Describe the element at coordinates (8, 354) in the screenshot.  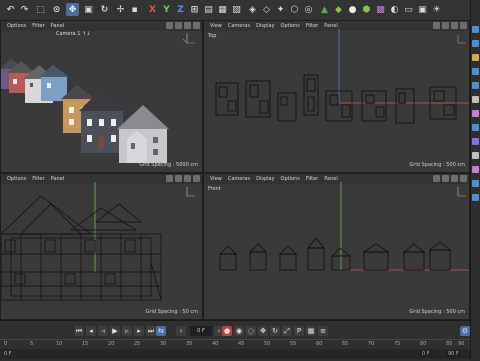
I see `start-frame-field: 0 F` at that location.